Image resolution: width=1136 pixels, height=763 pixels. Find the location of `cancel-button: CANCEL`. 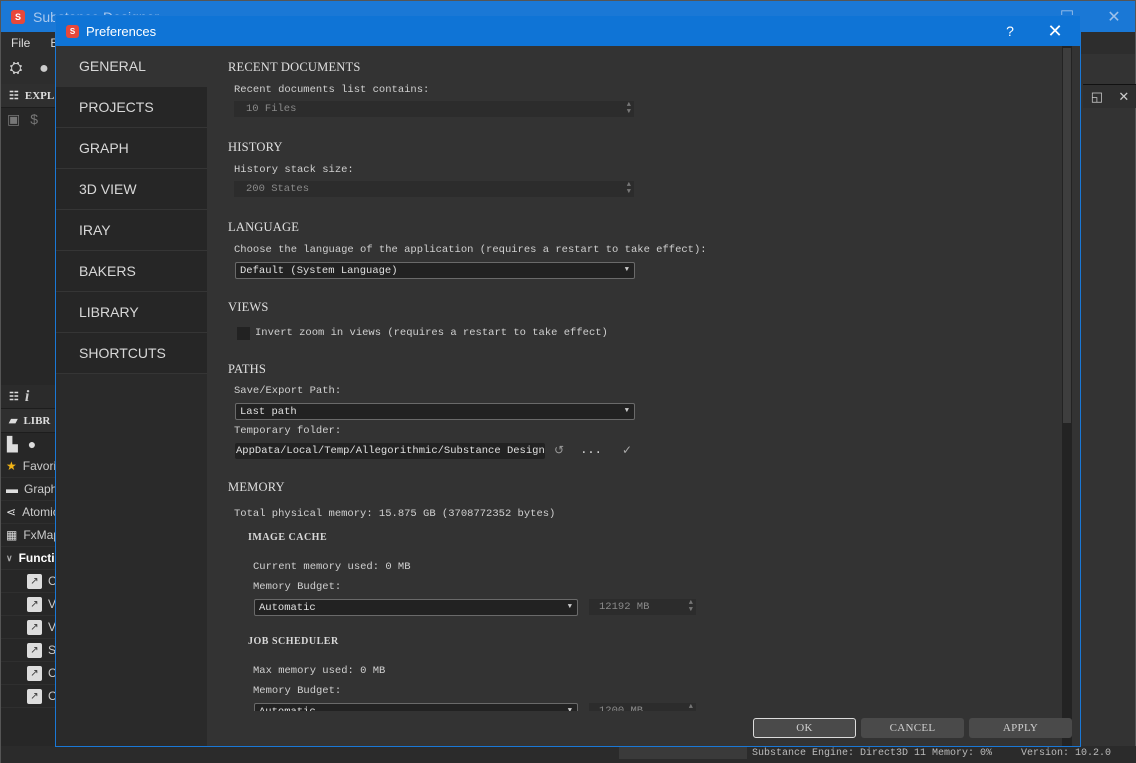

cancel-button: CANCEL is located at coordinates (912, 728).